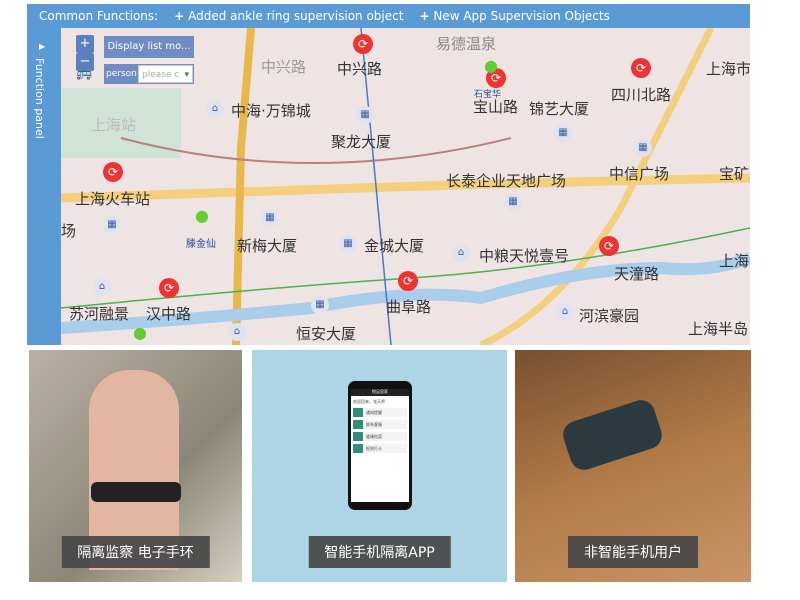 This screenshot has height=600, width=800. I want to click on new-app-supervision-label: New App Supervision Objects, so click(521, 16).